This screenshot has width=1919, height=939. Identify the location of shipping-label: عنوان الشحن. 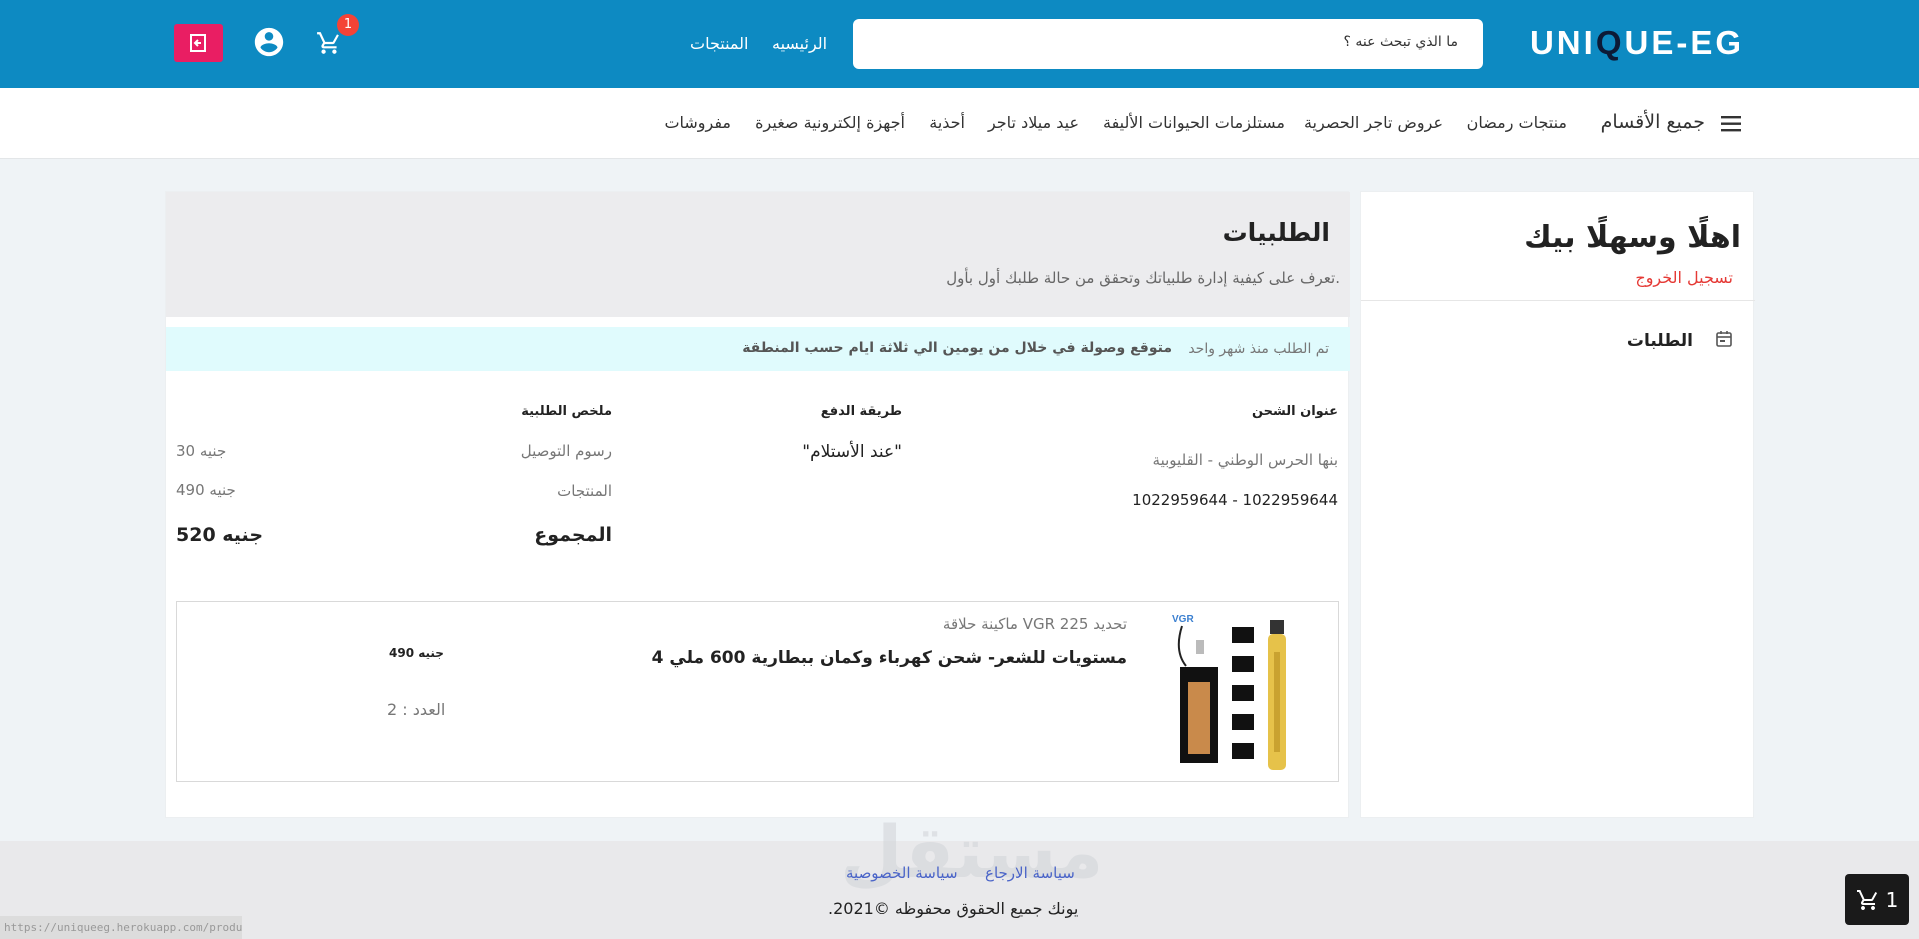
(1294, 411).